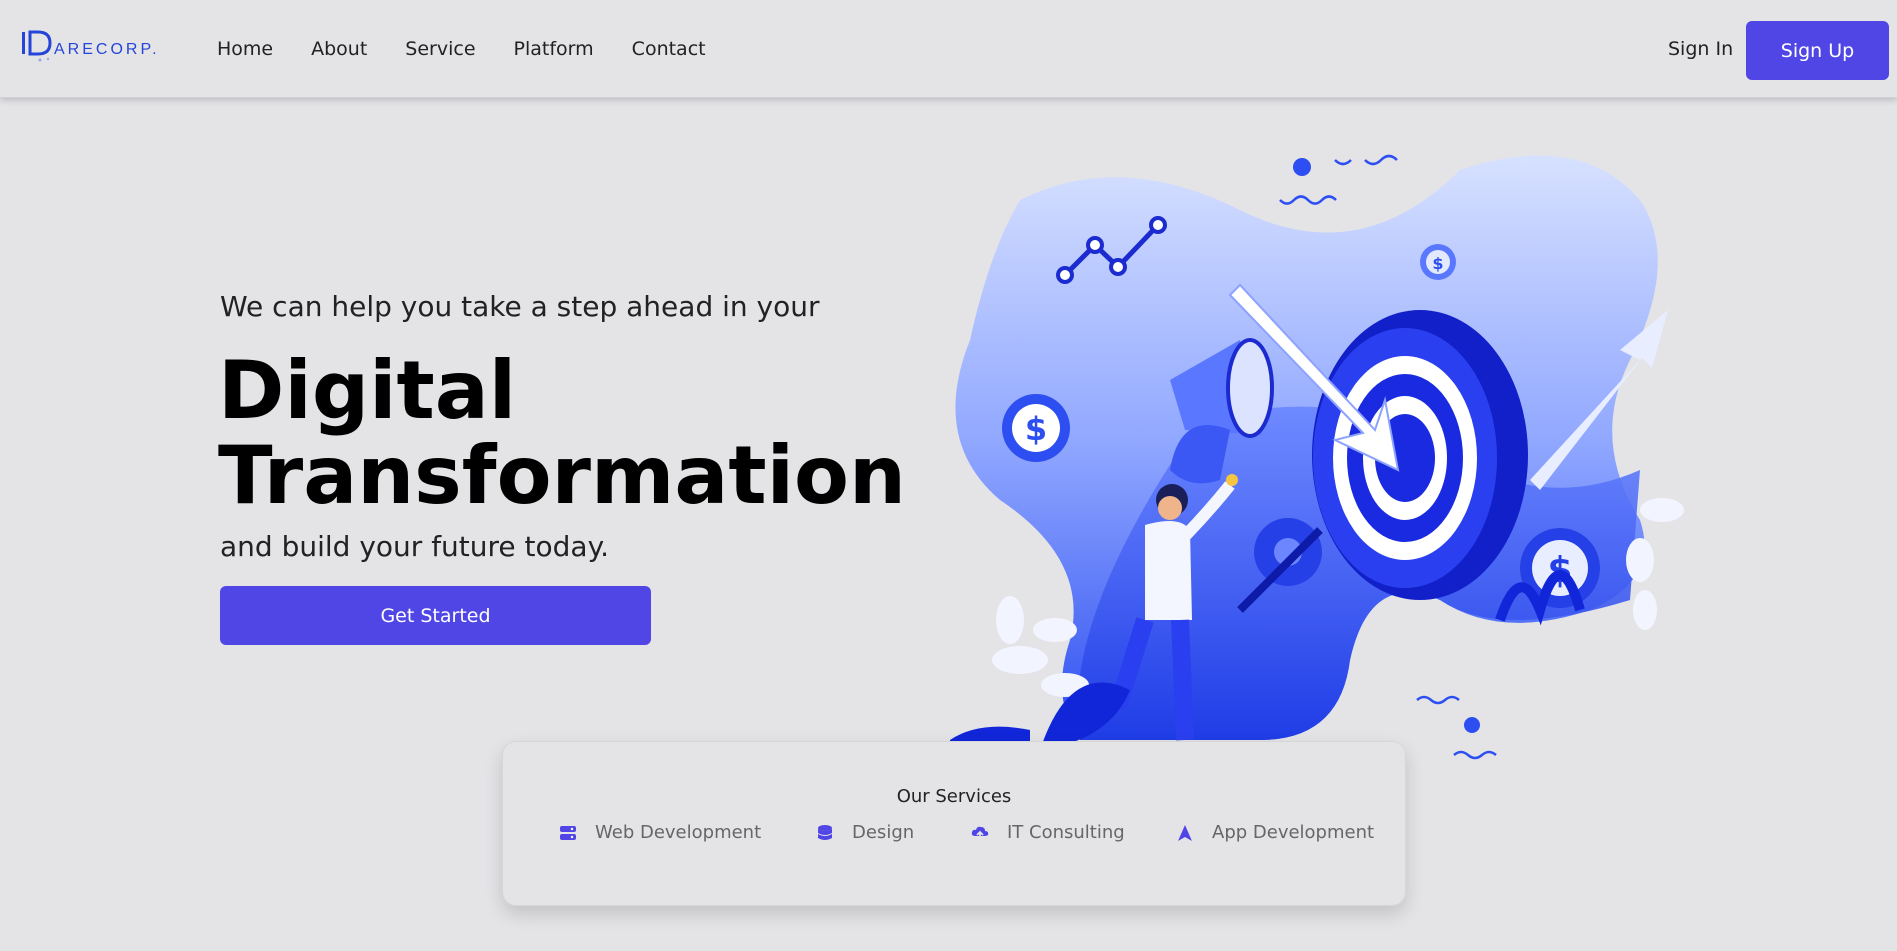 Image resolution: width=1897 pixels, height=951 pixels. I want to click on nav-platform-link: Platform, so click(554, 49).